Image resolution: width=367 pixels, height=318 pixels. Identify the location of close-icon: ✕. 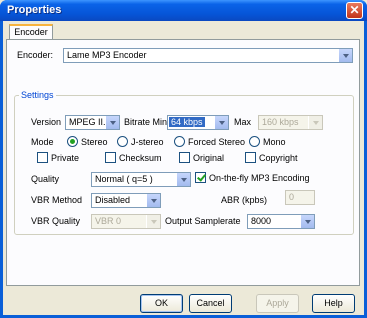
(354, 10).